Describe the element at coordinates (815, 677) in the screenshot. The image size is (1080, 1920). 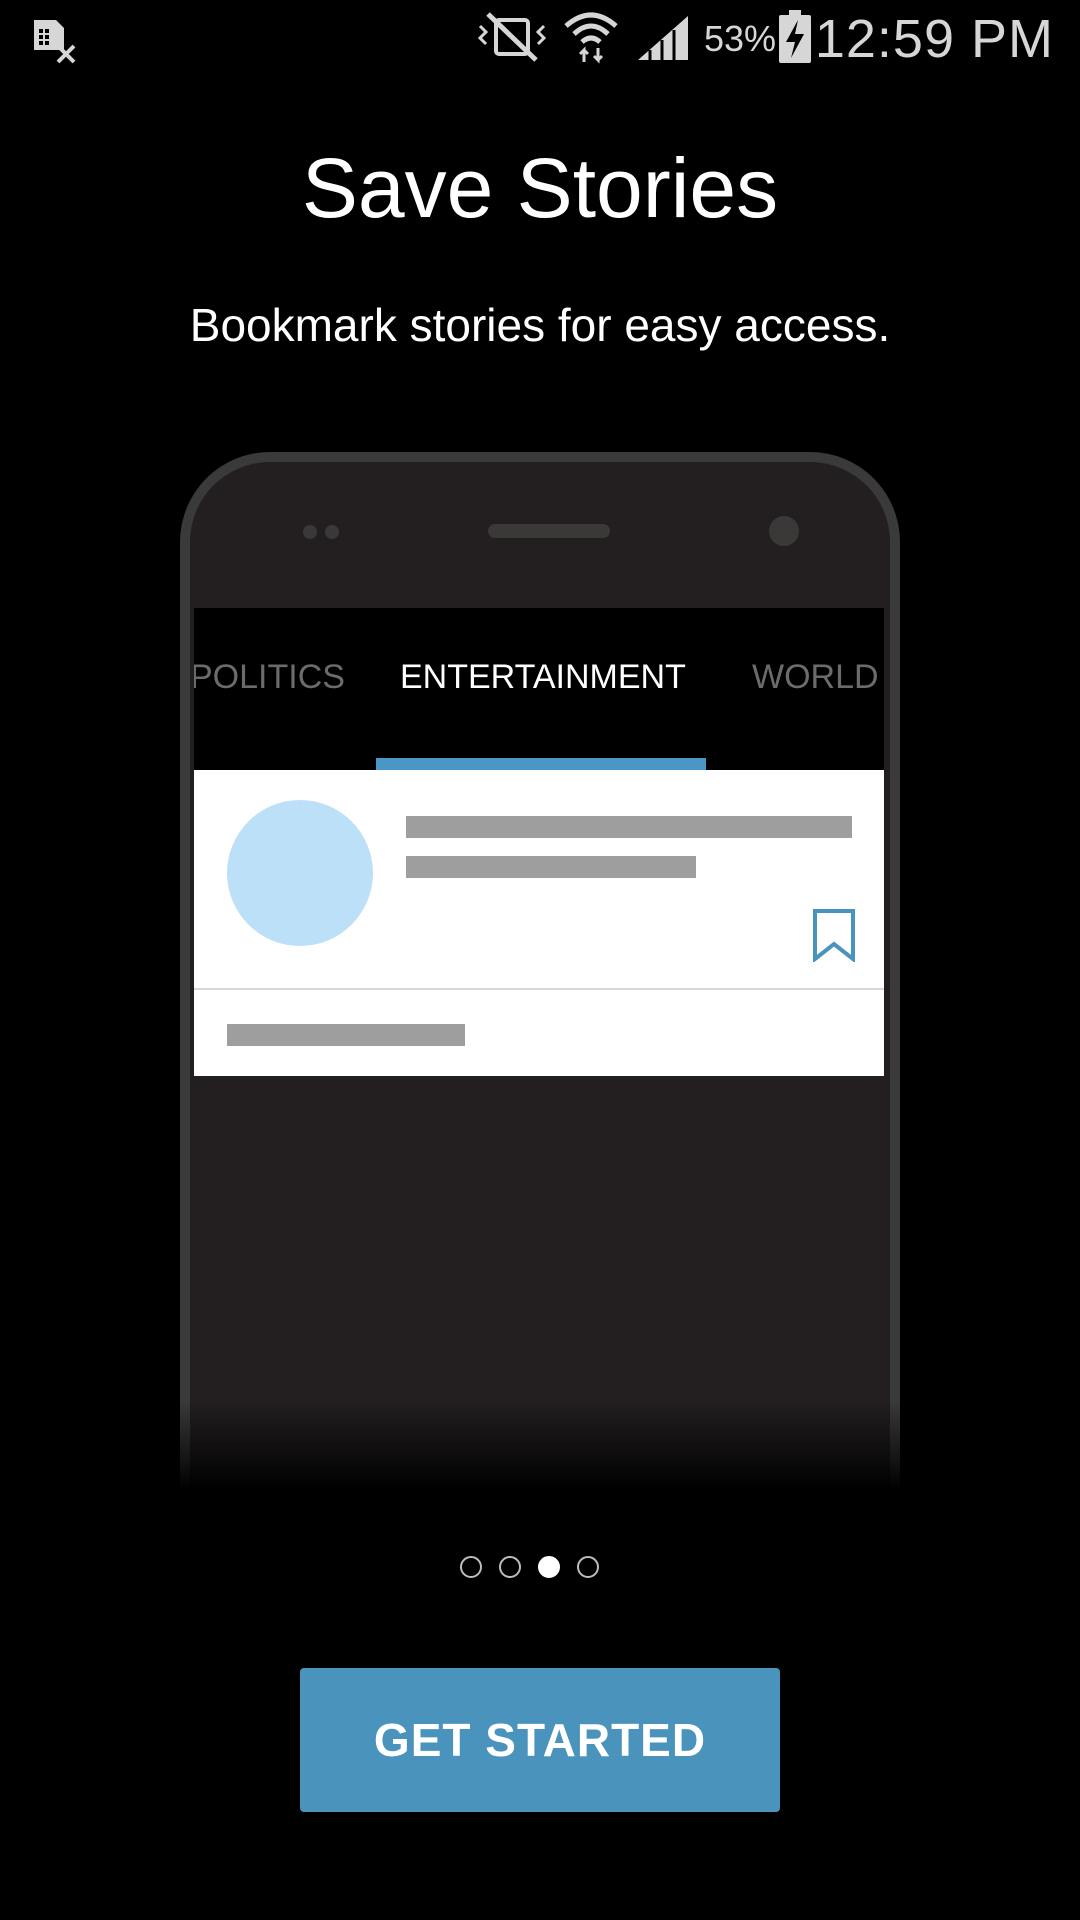
I see `tab-world: WORLD` at that location.